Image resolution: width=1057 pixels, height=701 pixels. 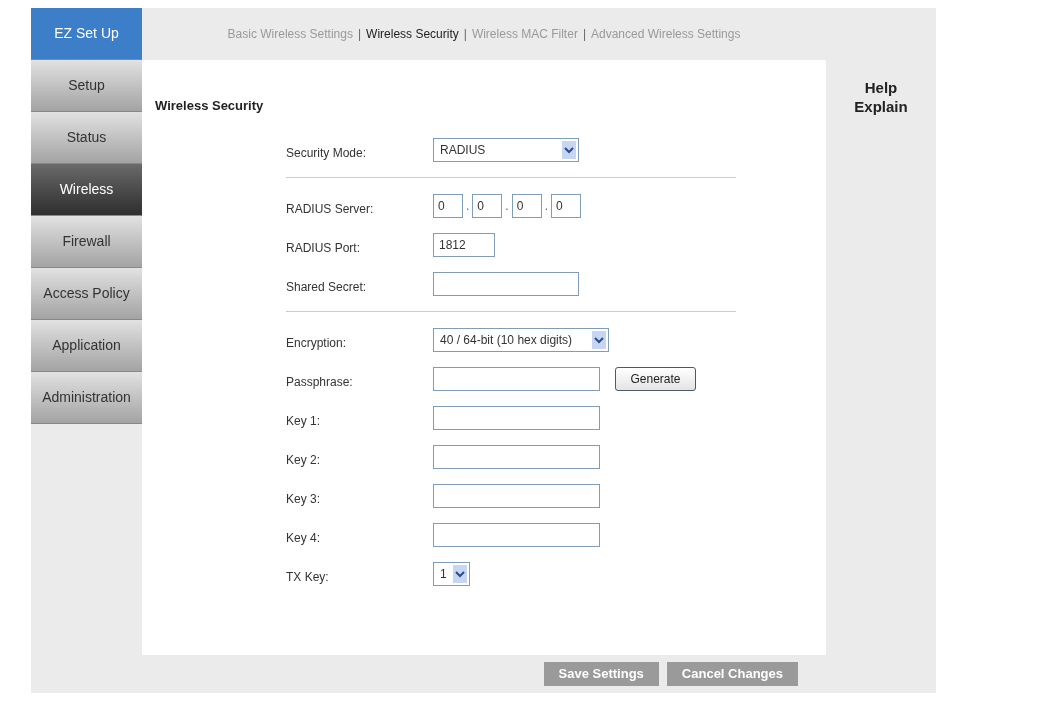 What do you see at coordinates (323, 248) in the screenshot?
I see `field-label: RADIUS Port:` at bounding box center [323, 248].